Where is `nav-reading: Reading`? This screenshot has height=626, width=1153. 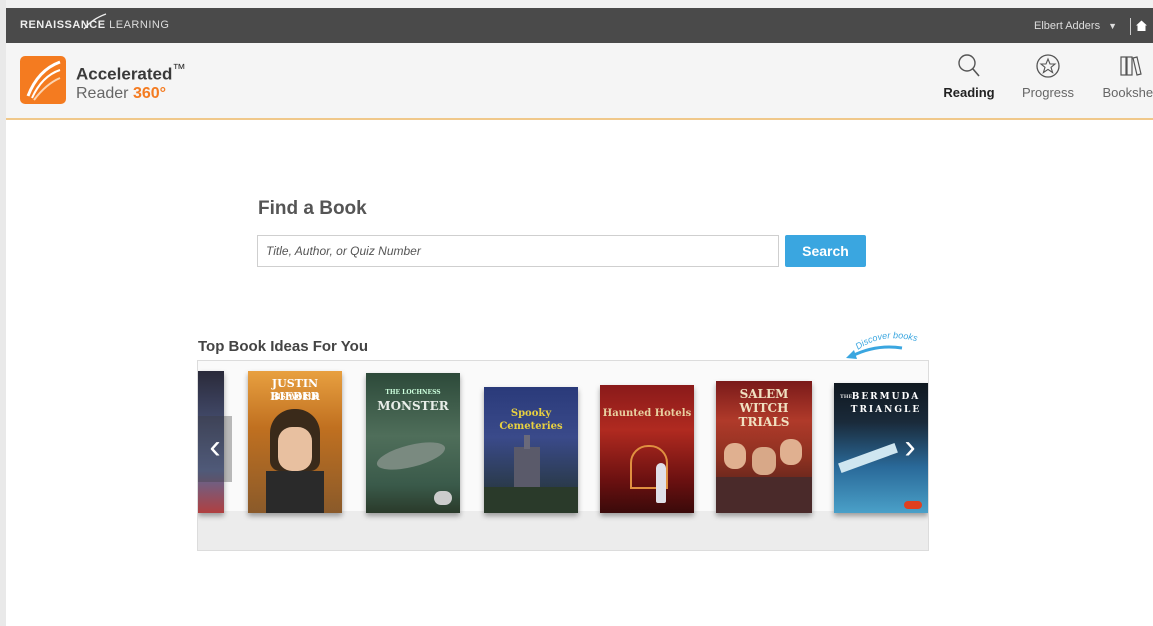 nav-reading: Reading is located at coordinates (969, 76).